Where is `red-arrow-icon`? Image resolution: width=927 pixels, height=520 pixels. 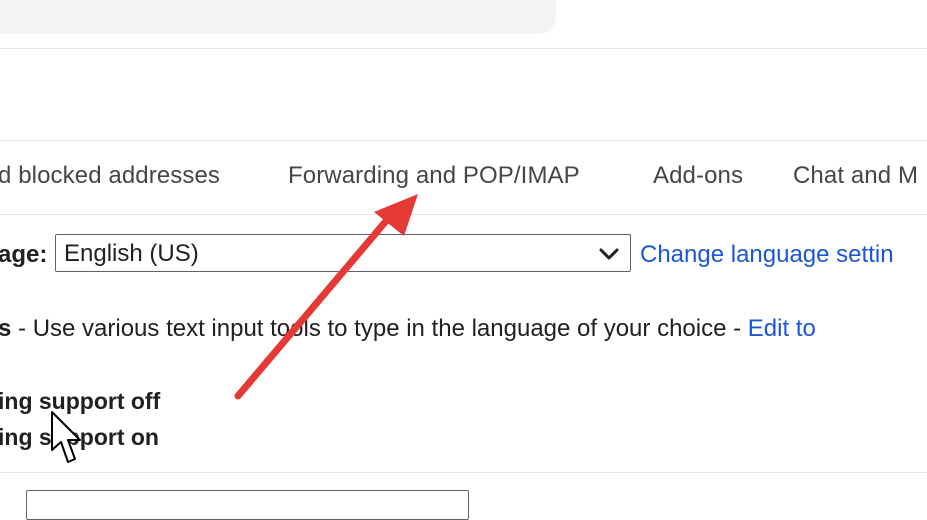 red-arrow-icon is located at coordinates (326, 297).